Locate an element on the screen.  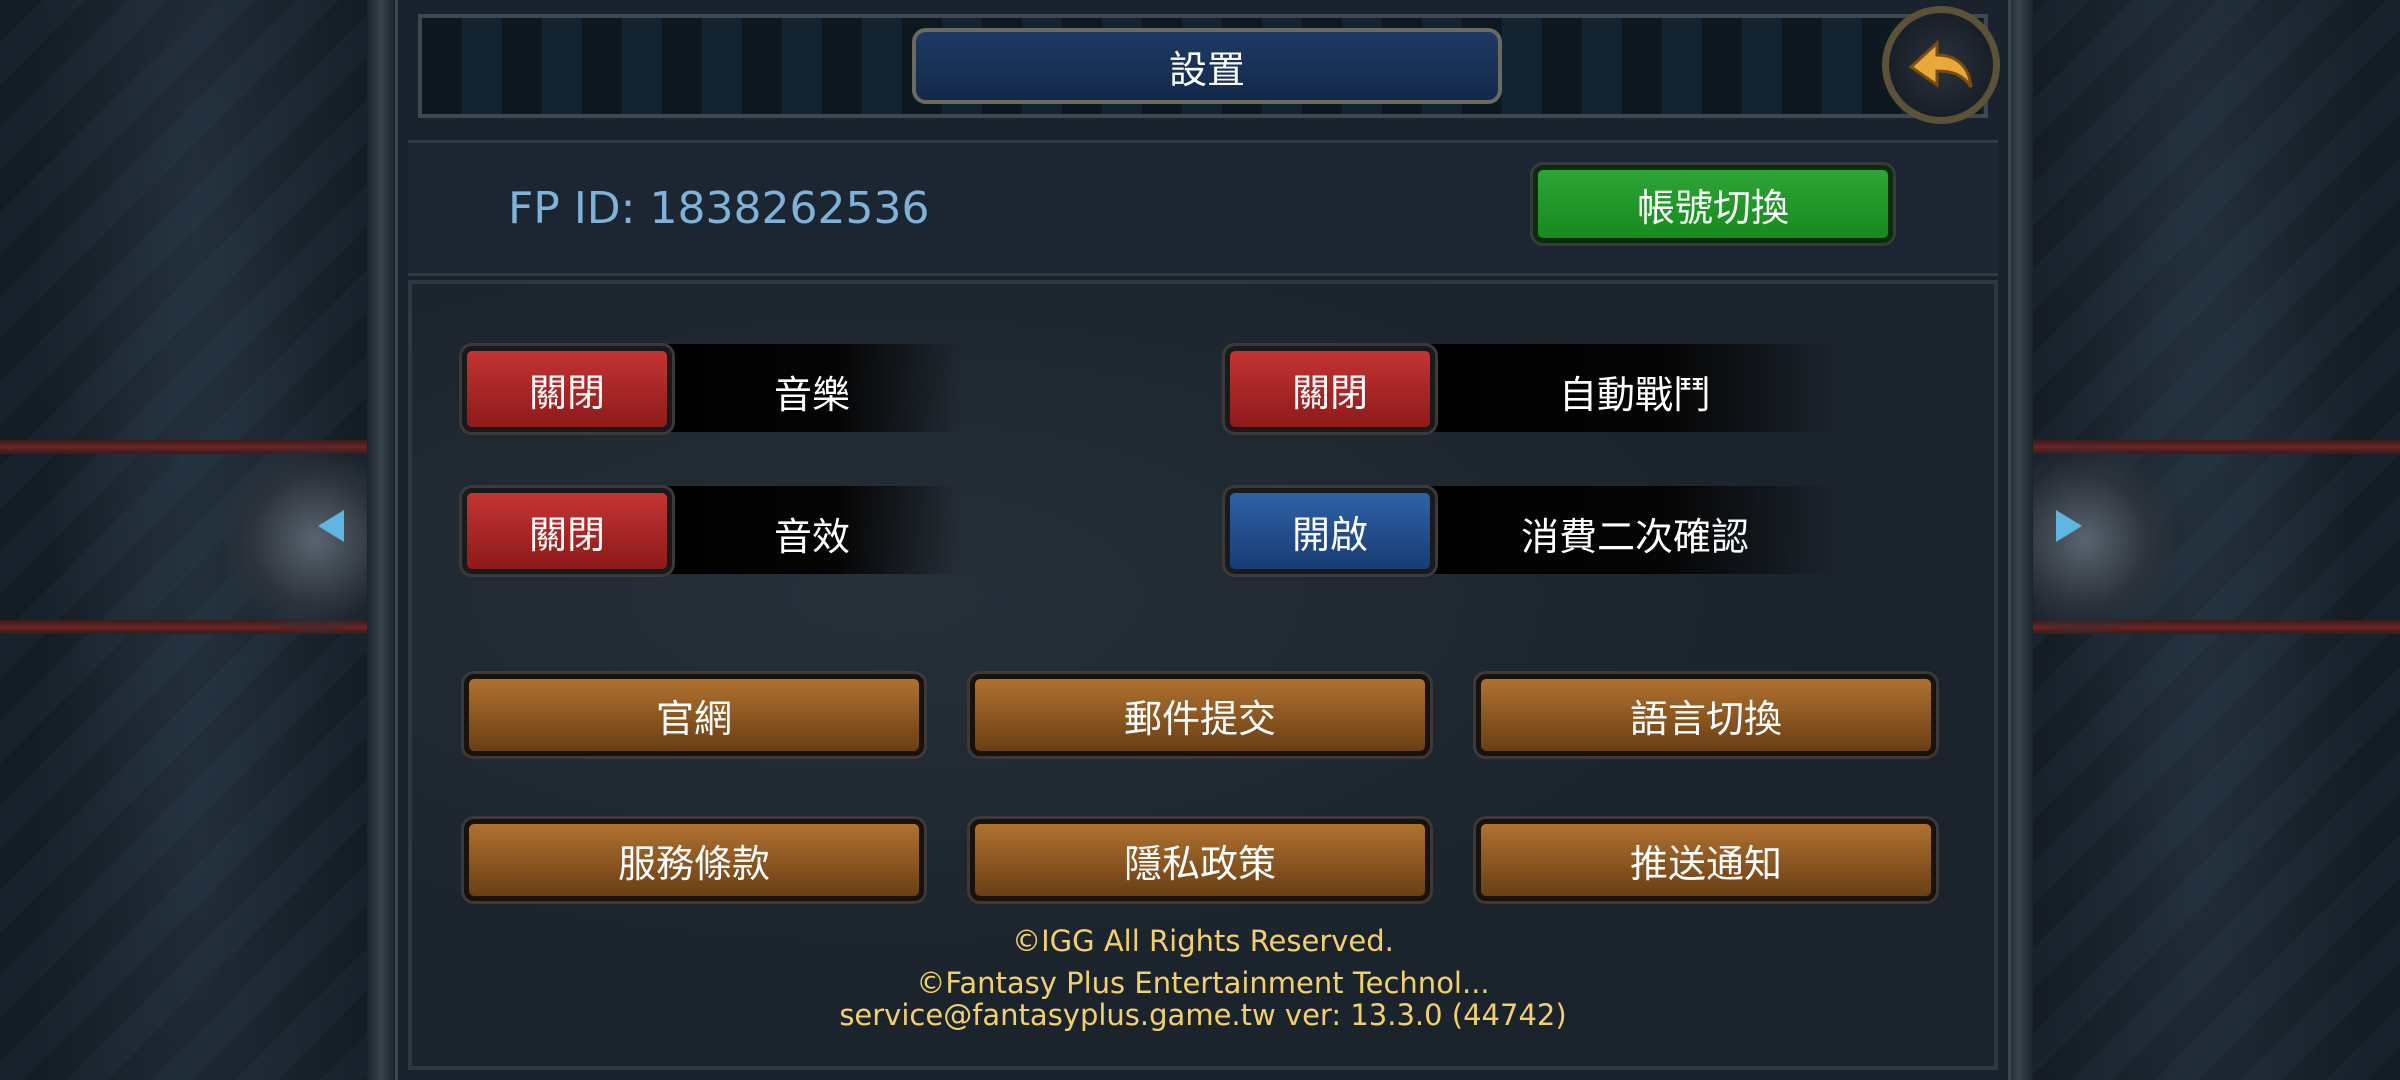
panel-header: 設置 is located at coordinates (1203, 66).